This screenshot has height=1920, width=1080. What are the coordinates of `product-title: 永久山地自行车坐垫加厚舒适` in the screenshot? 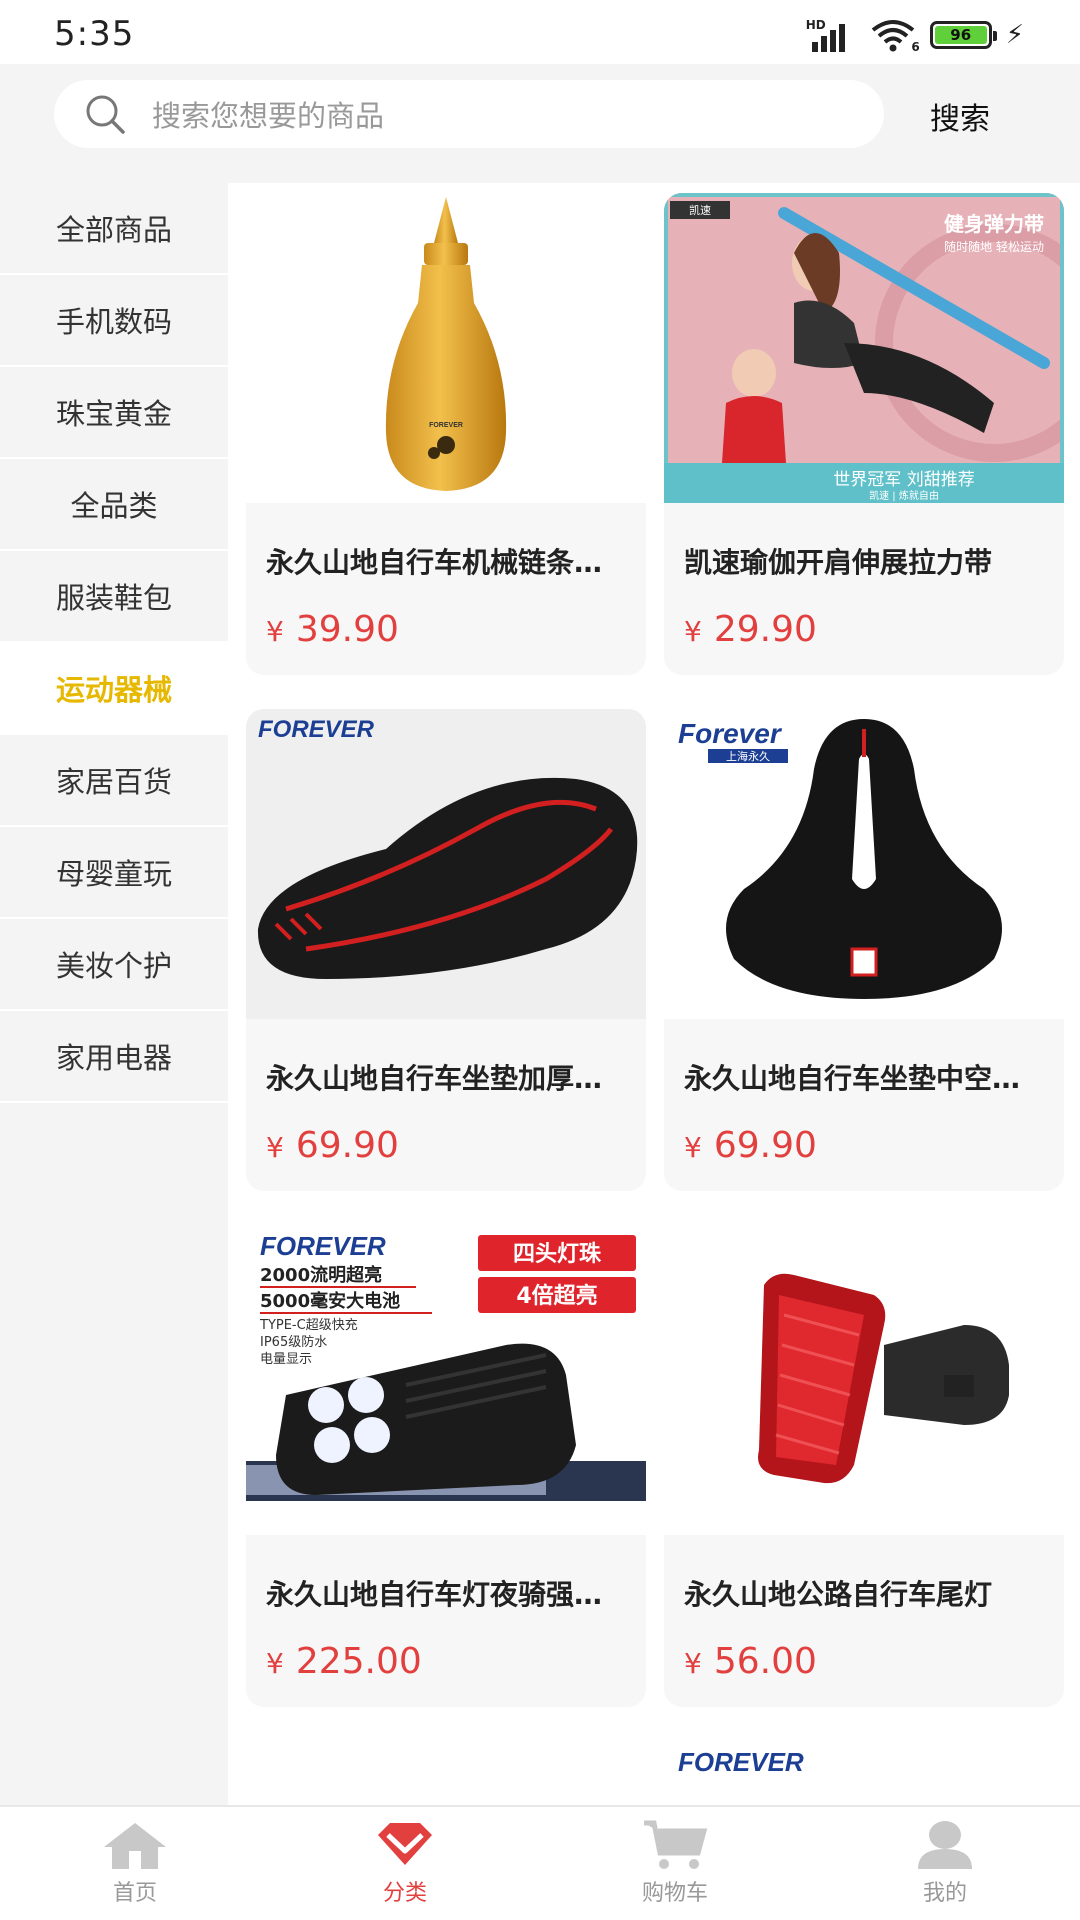 It's located at (448, 1078).